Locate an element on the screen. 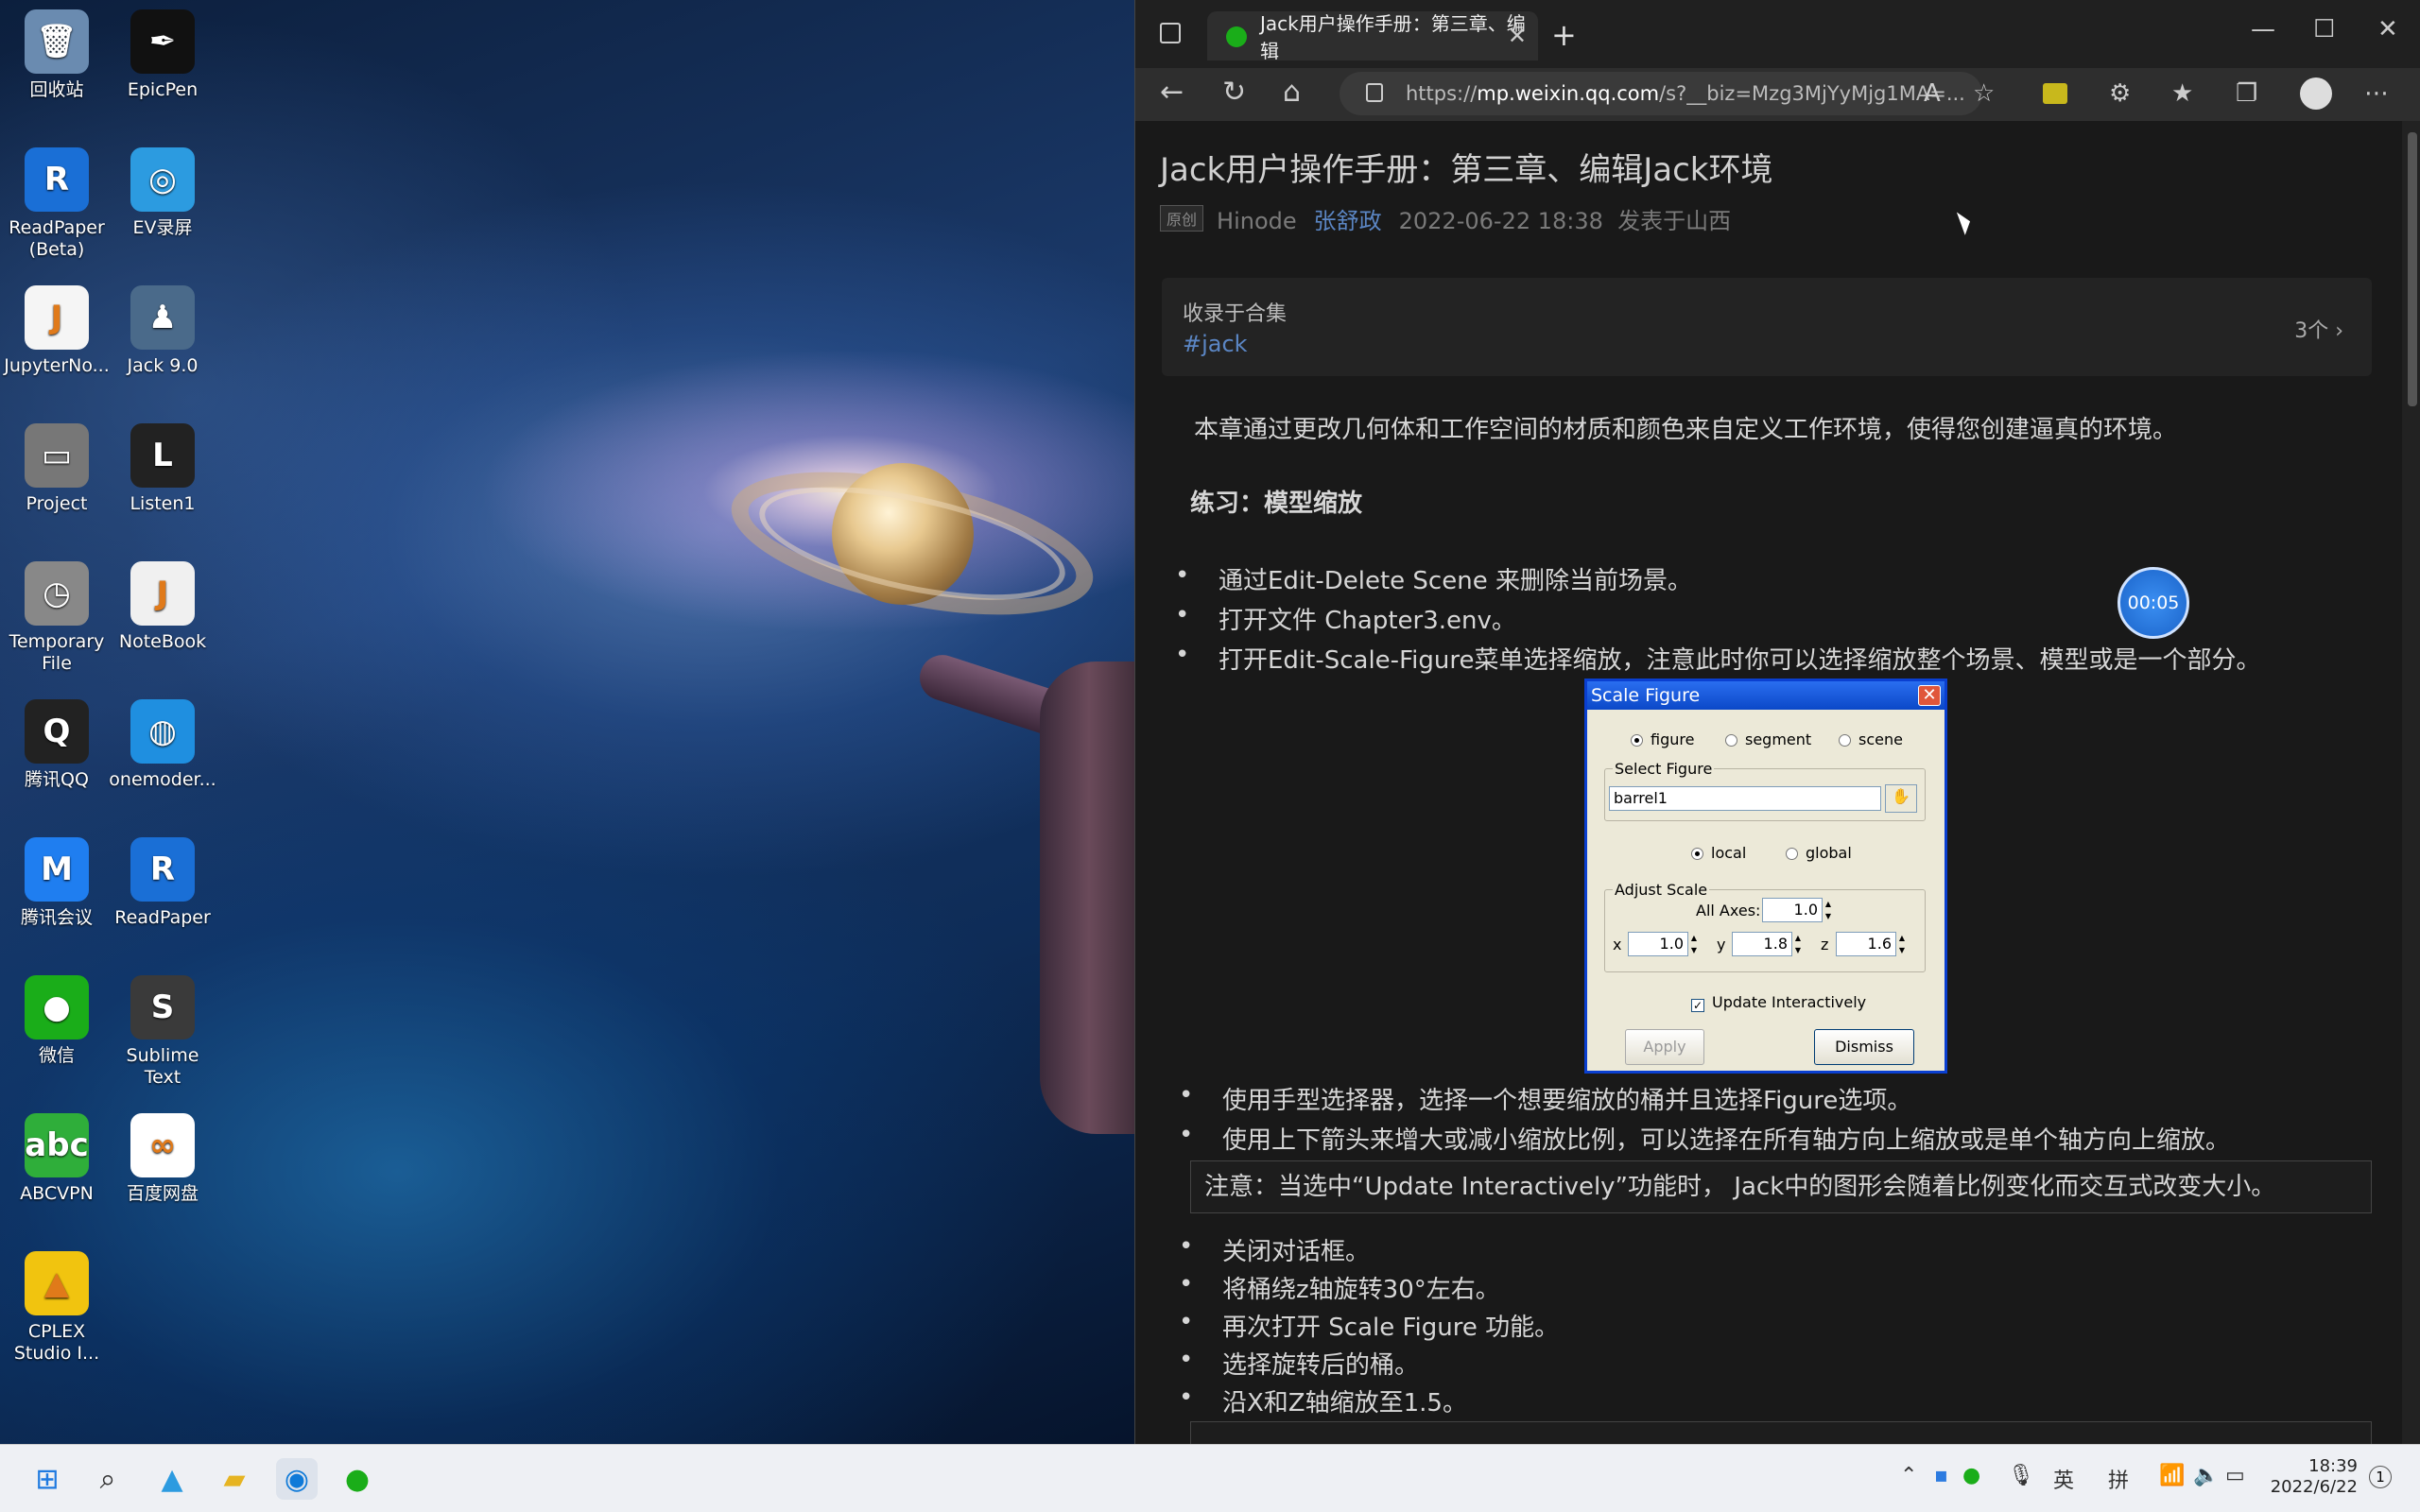  wifi-icon: 📶 is located at coordinates (2172, 1475).